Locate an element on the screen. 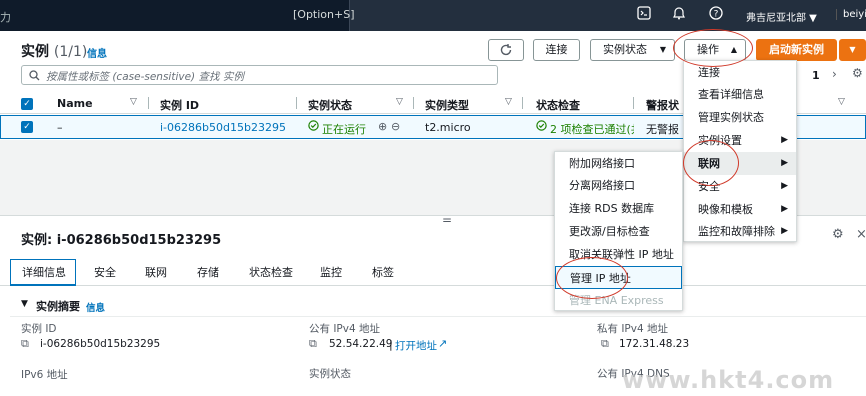  tab-networking: 联网 is located at coordinates (156, 272).